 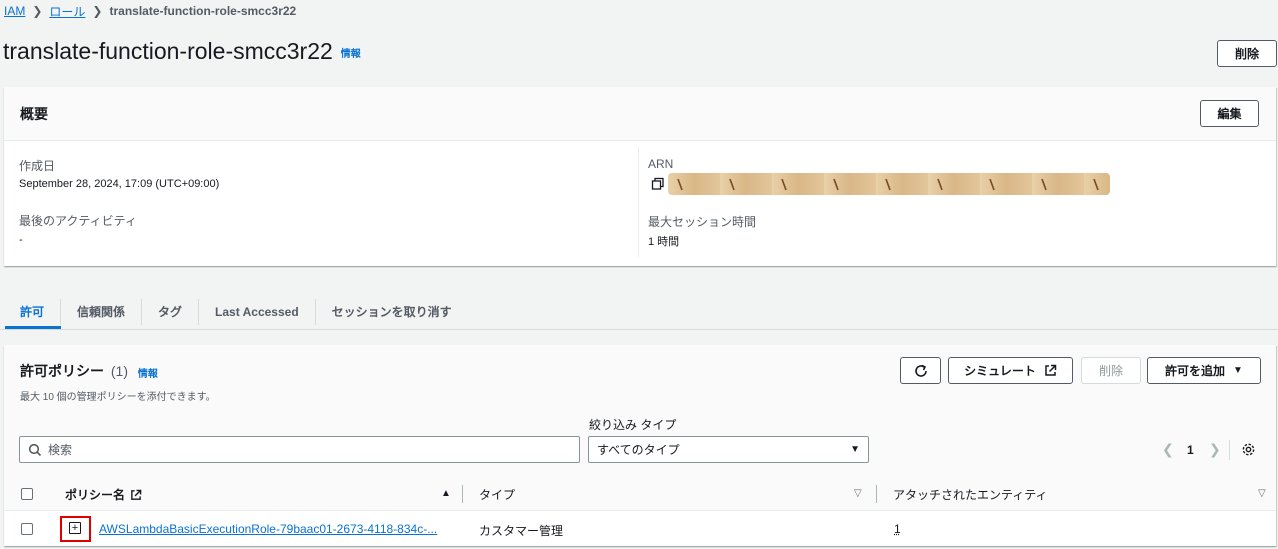 What do you see at coordinates (95, 495) in the screenshot?
I see `column-policy-name-label: ポリシー名` at bounding box center [95, 495].